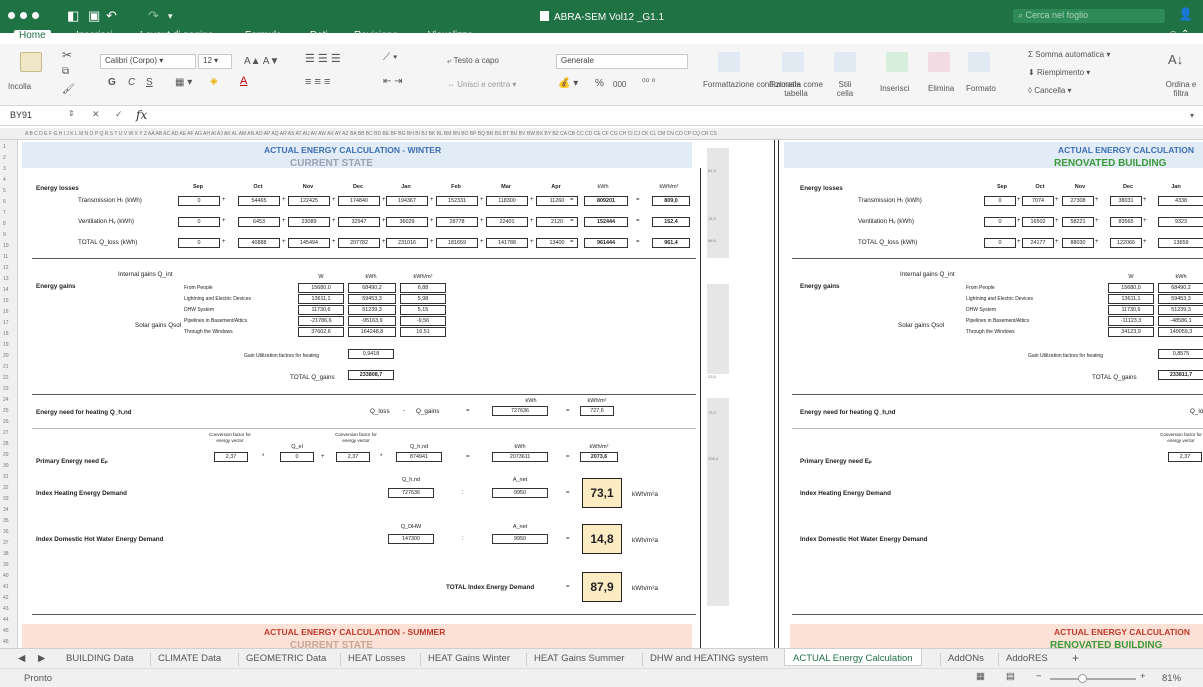 This screenshot has height=687, width=1203. What do you see at coordinates (1078, 222) in the screenshot?
I see `right-loss-value-cell: 58221` at bounding box center [1078, 222].